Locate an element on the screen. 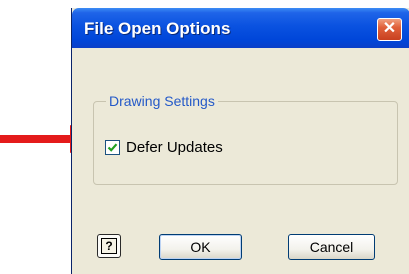 This screenshot has height=274, width=409. defer-updates-label: Defer Updates is located at coordinates (174, 147).